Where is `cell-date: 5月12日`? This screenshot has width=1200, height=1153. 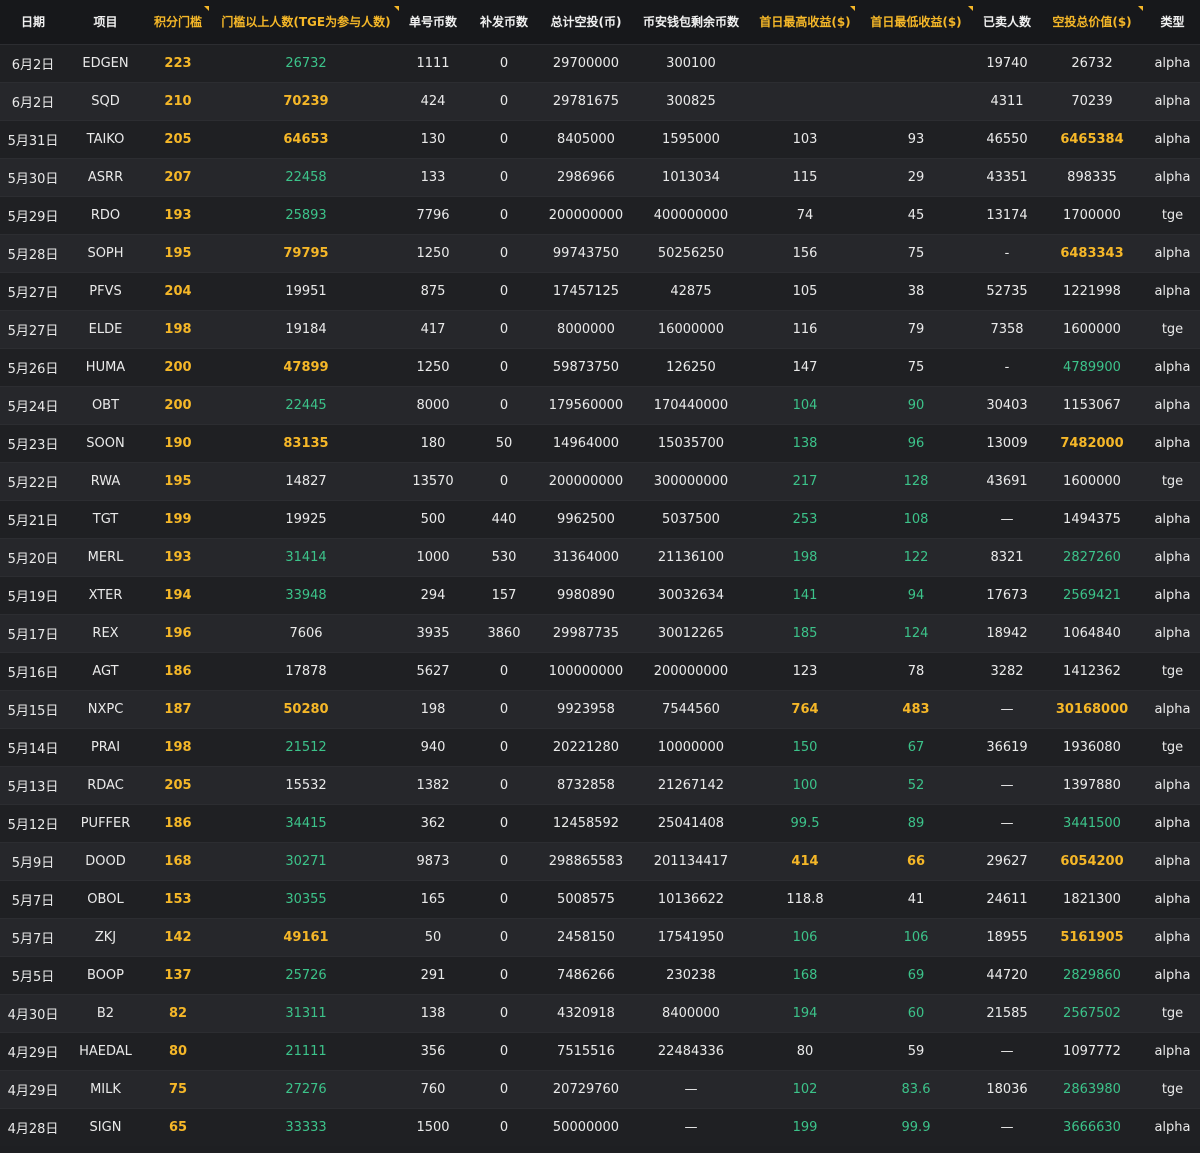
cell-date: 5月12日 is located at coordinates (33, 825).